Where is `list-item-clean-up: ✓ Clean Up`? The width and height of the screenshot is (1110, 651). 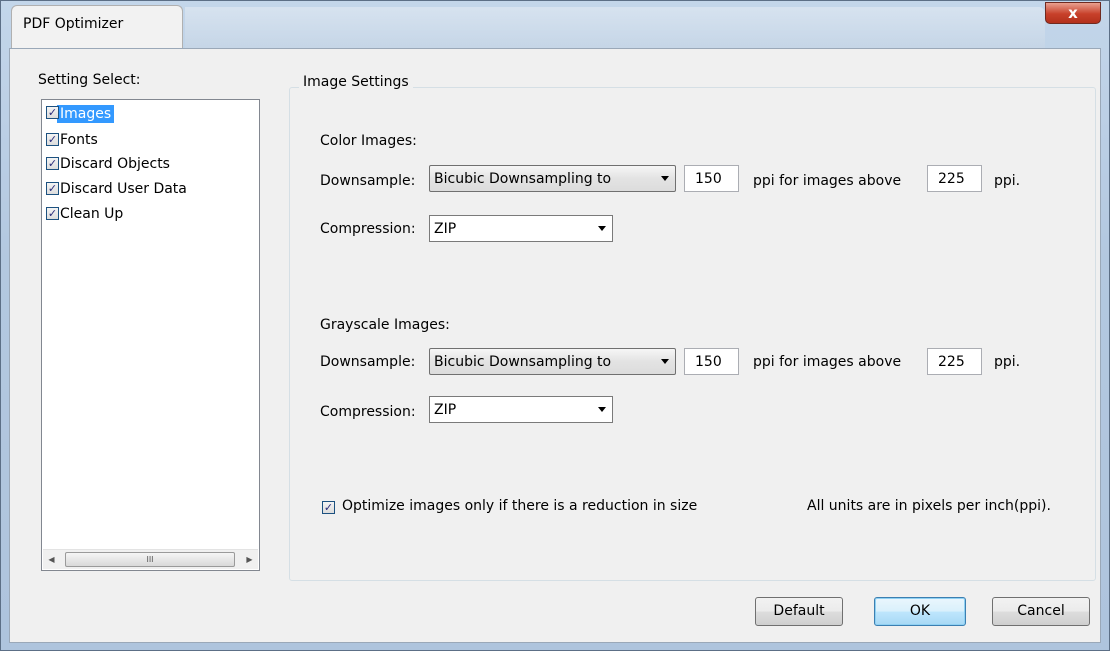 list-item-clean-up: ✓ Clean Up is located at coordinates (150, 214).